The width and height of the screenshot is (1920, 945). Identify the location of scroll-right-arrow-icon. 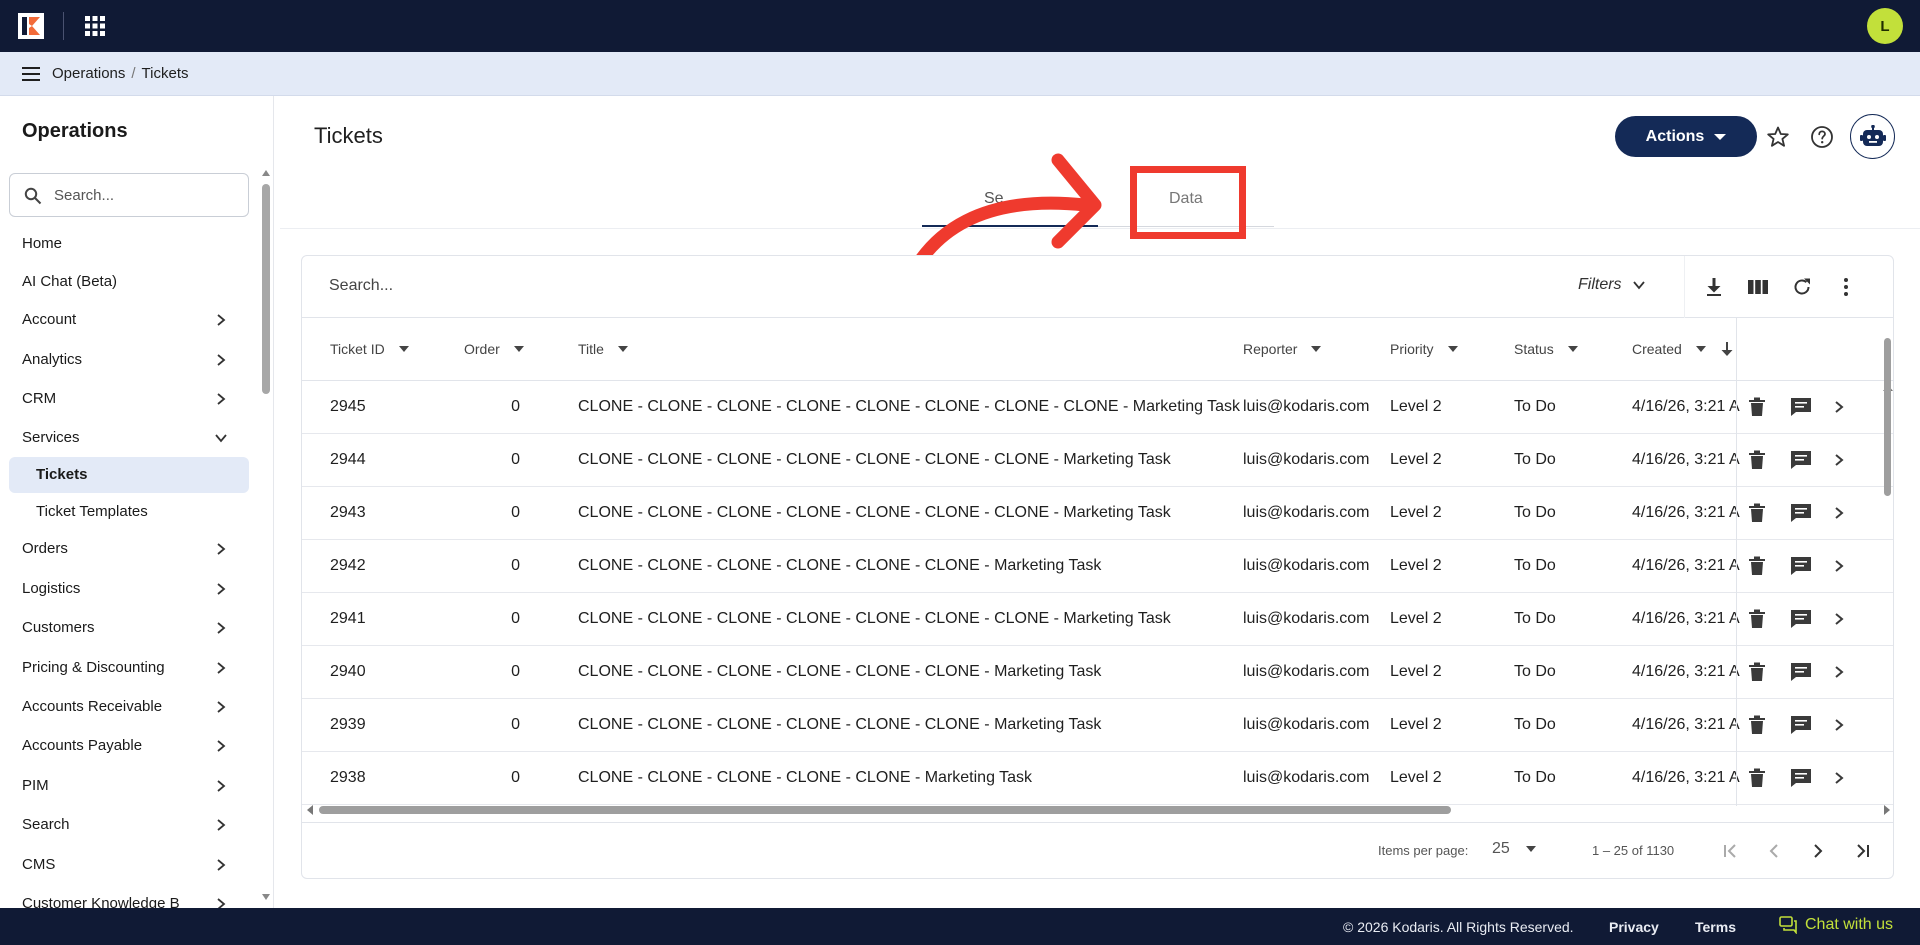
(1887, 810).